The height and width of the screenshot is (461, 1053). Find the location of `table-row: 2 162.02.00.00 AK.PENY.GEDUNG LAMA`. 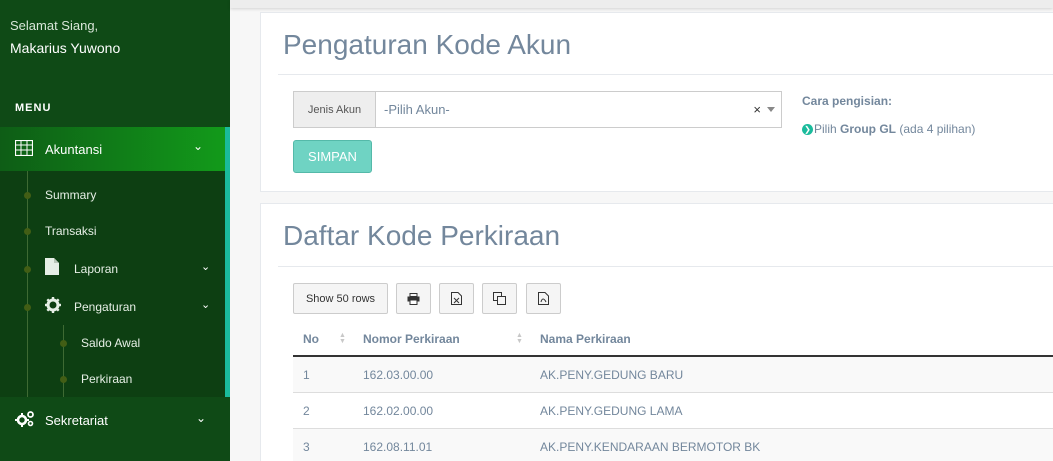

table-row: 2 162.02.00.00 AK.PENY.GEDUNG LAMA is located at coordinates (673, 411).